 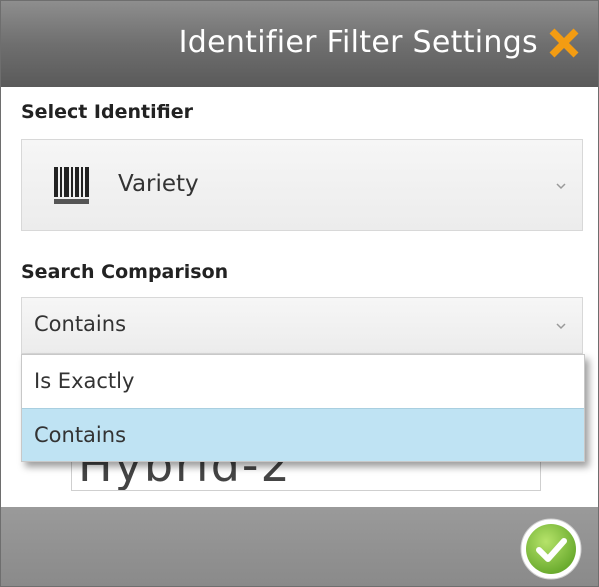 I want to click on comparison-select: Contains, so click(x=302, y=325).